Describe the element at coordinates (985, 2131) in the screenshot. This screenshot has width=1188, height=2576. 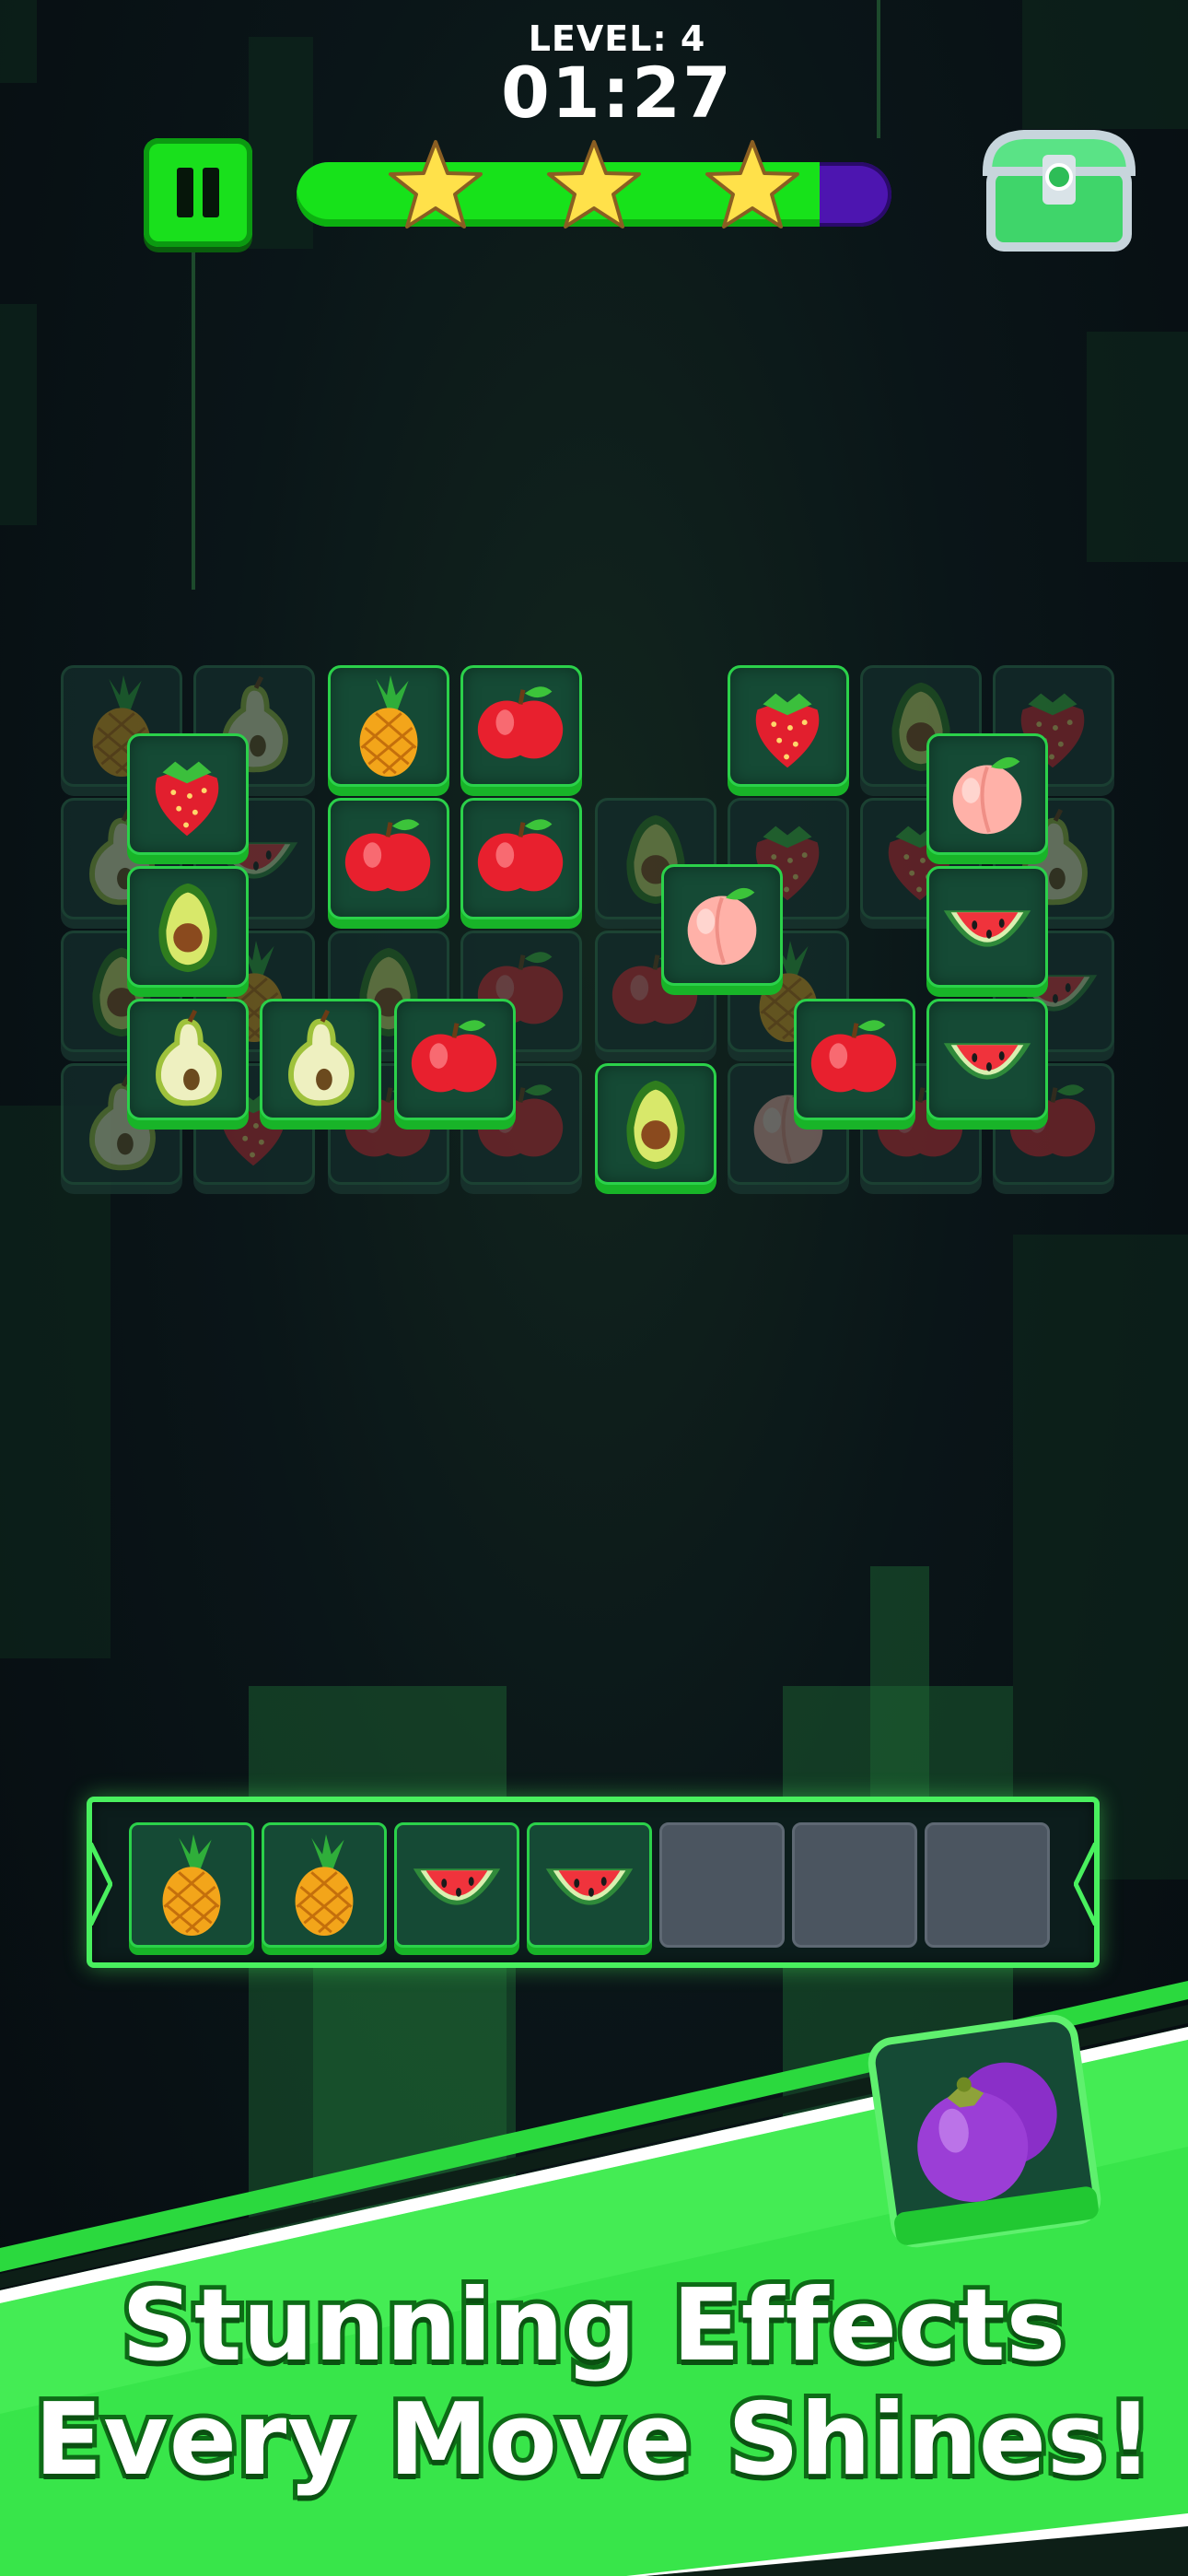
I see `featured-mangosteen-tile` at that location.